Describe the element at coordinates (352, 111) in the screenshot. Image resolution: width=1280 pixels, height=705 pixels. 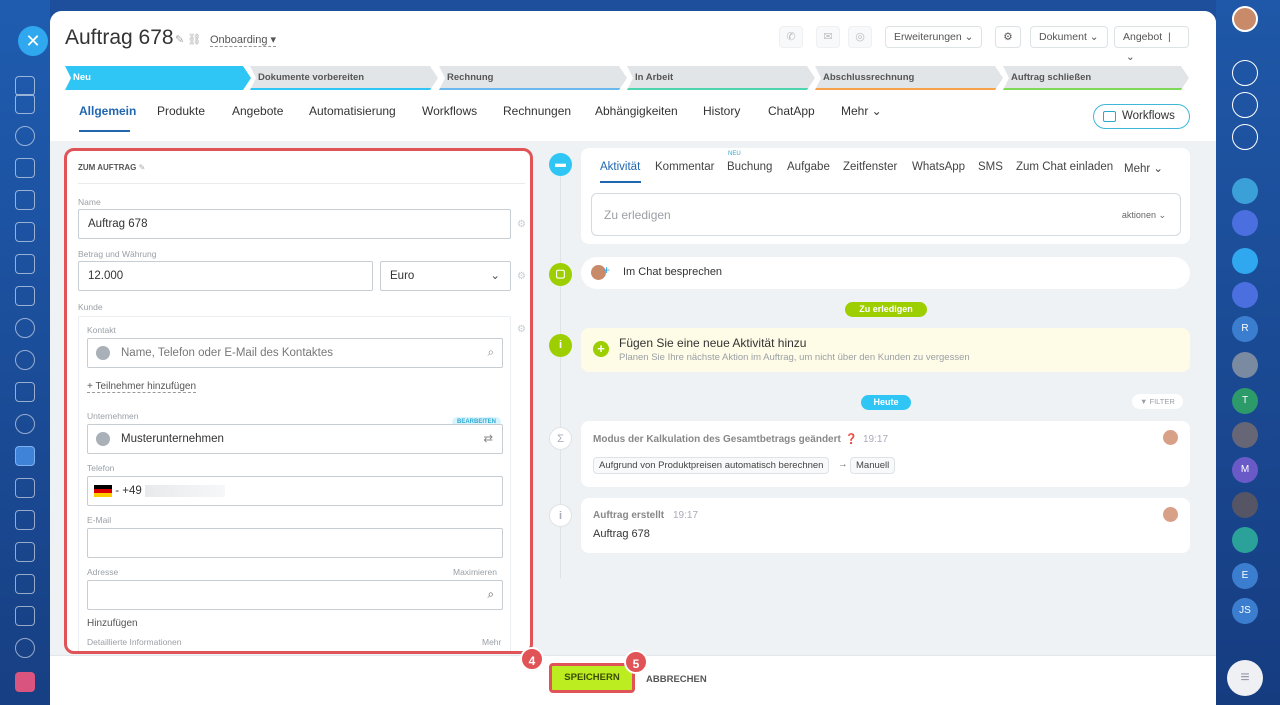
I see `tab-automation: Automatisierung` at that location.